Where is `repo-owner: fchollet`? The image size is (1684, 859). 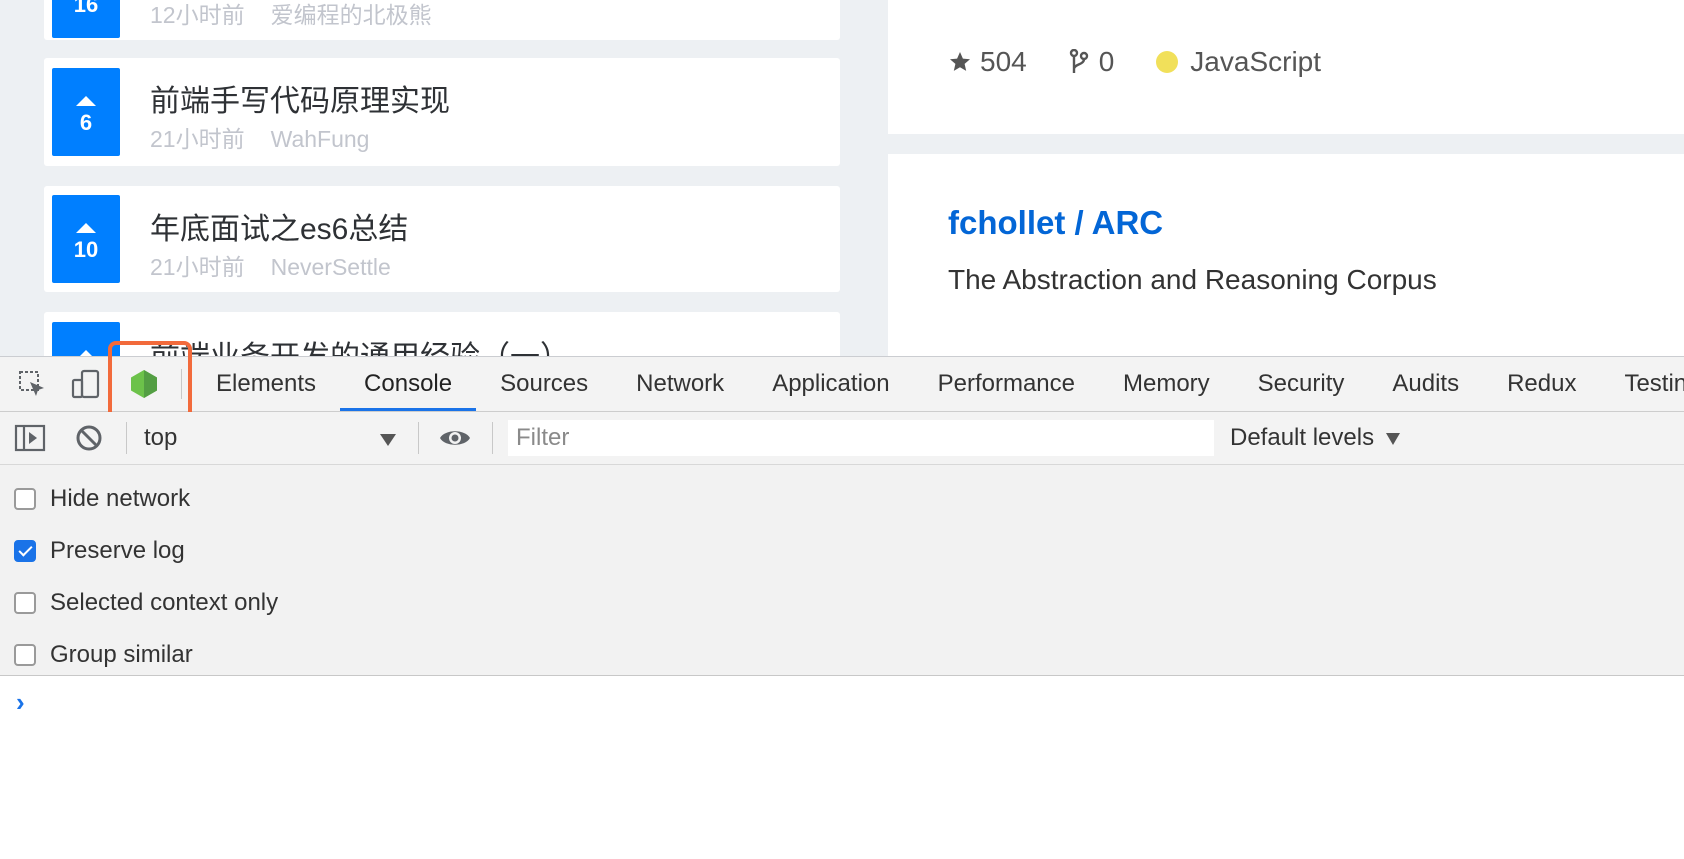
repo-owner: fchollet is located at coordinates (1006, 222).